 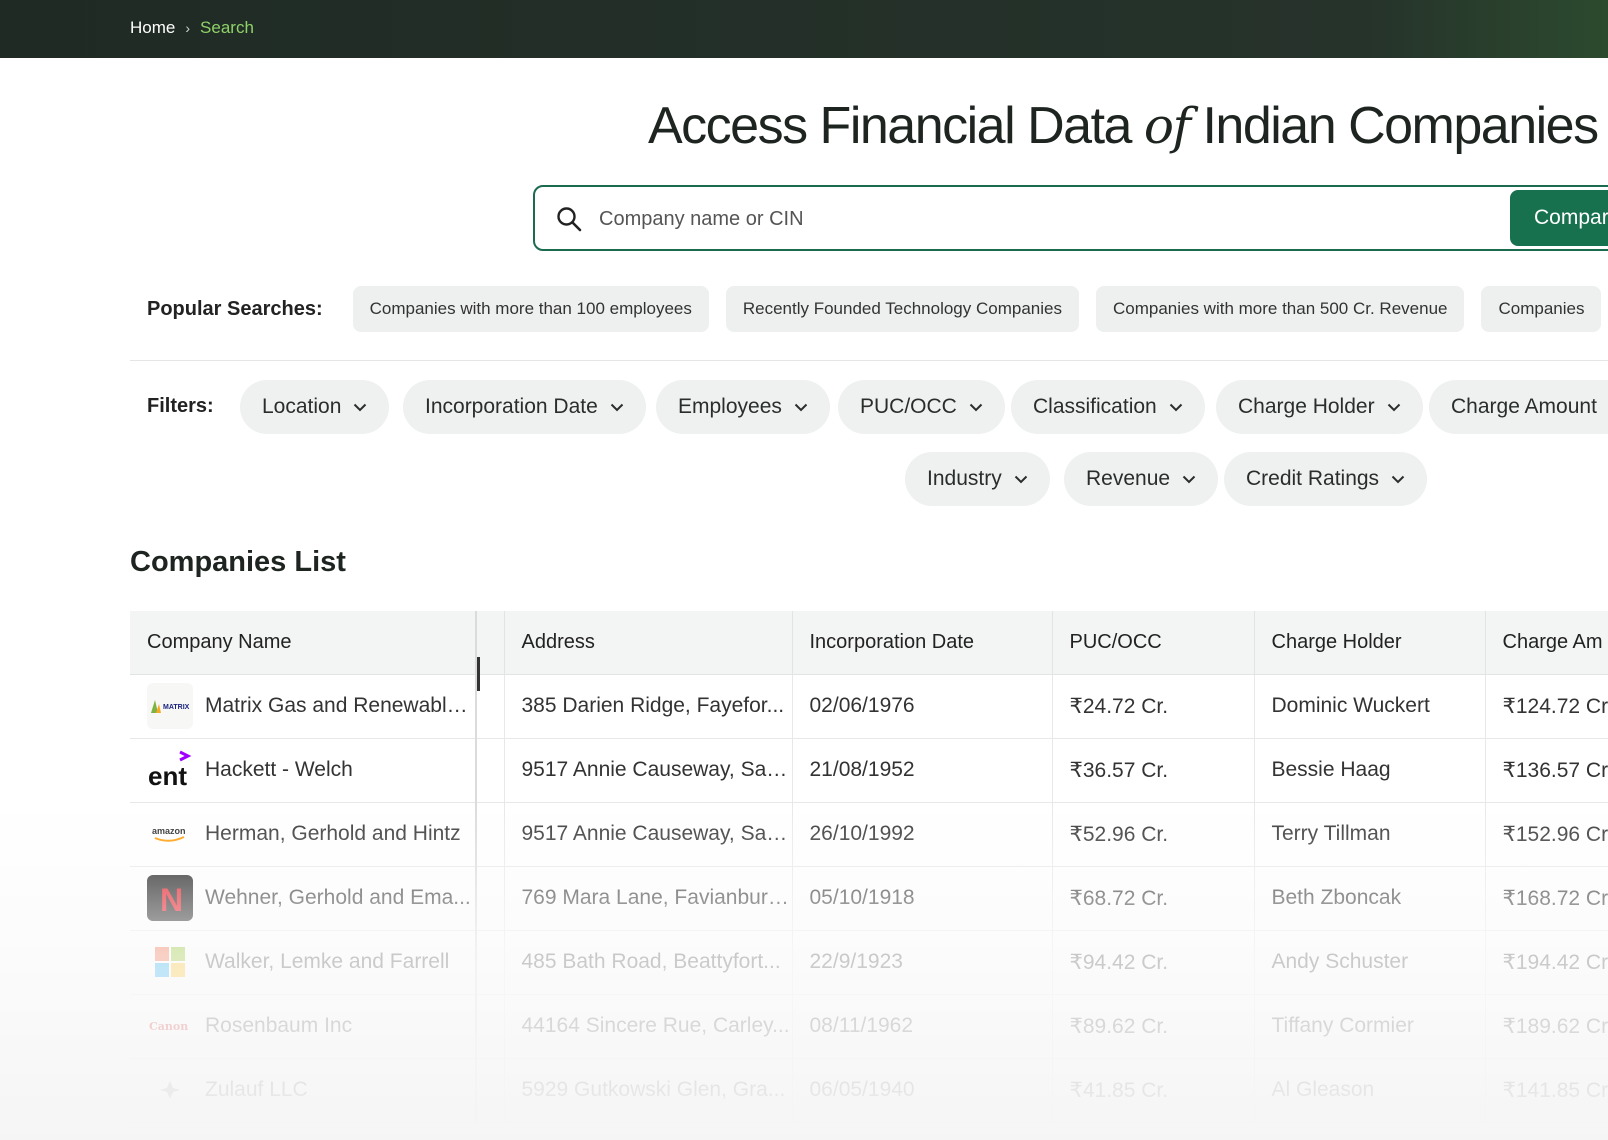 What do you see at coordinates (999, 219) in the screenshot?
I see `search-input` at bounding box center [999, 219].